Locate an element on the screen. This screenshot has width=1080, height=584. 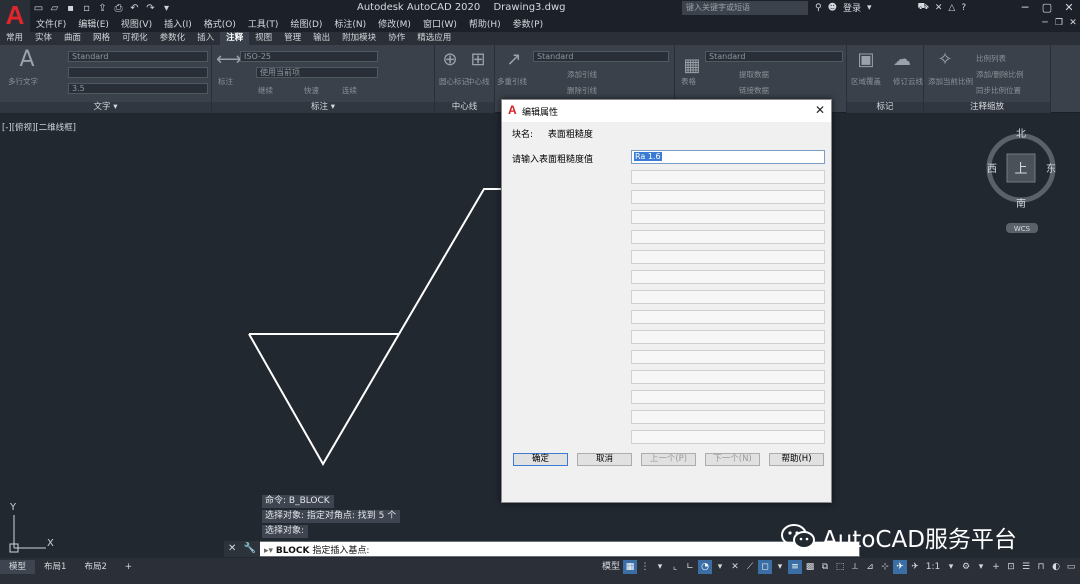
add-layout-button: + is located at coordinates (128, 567).